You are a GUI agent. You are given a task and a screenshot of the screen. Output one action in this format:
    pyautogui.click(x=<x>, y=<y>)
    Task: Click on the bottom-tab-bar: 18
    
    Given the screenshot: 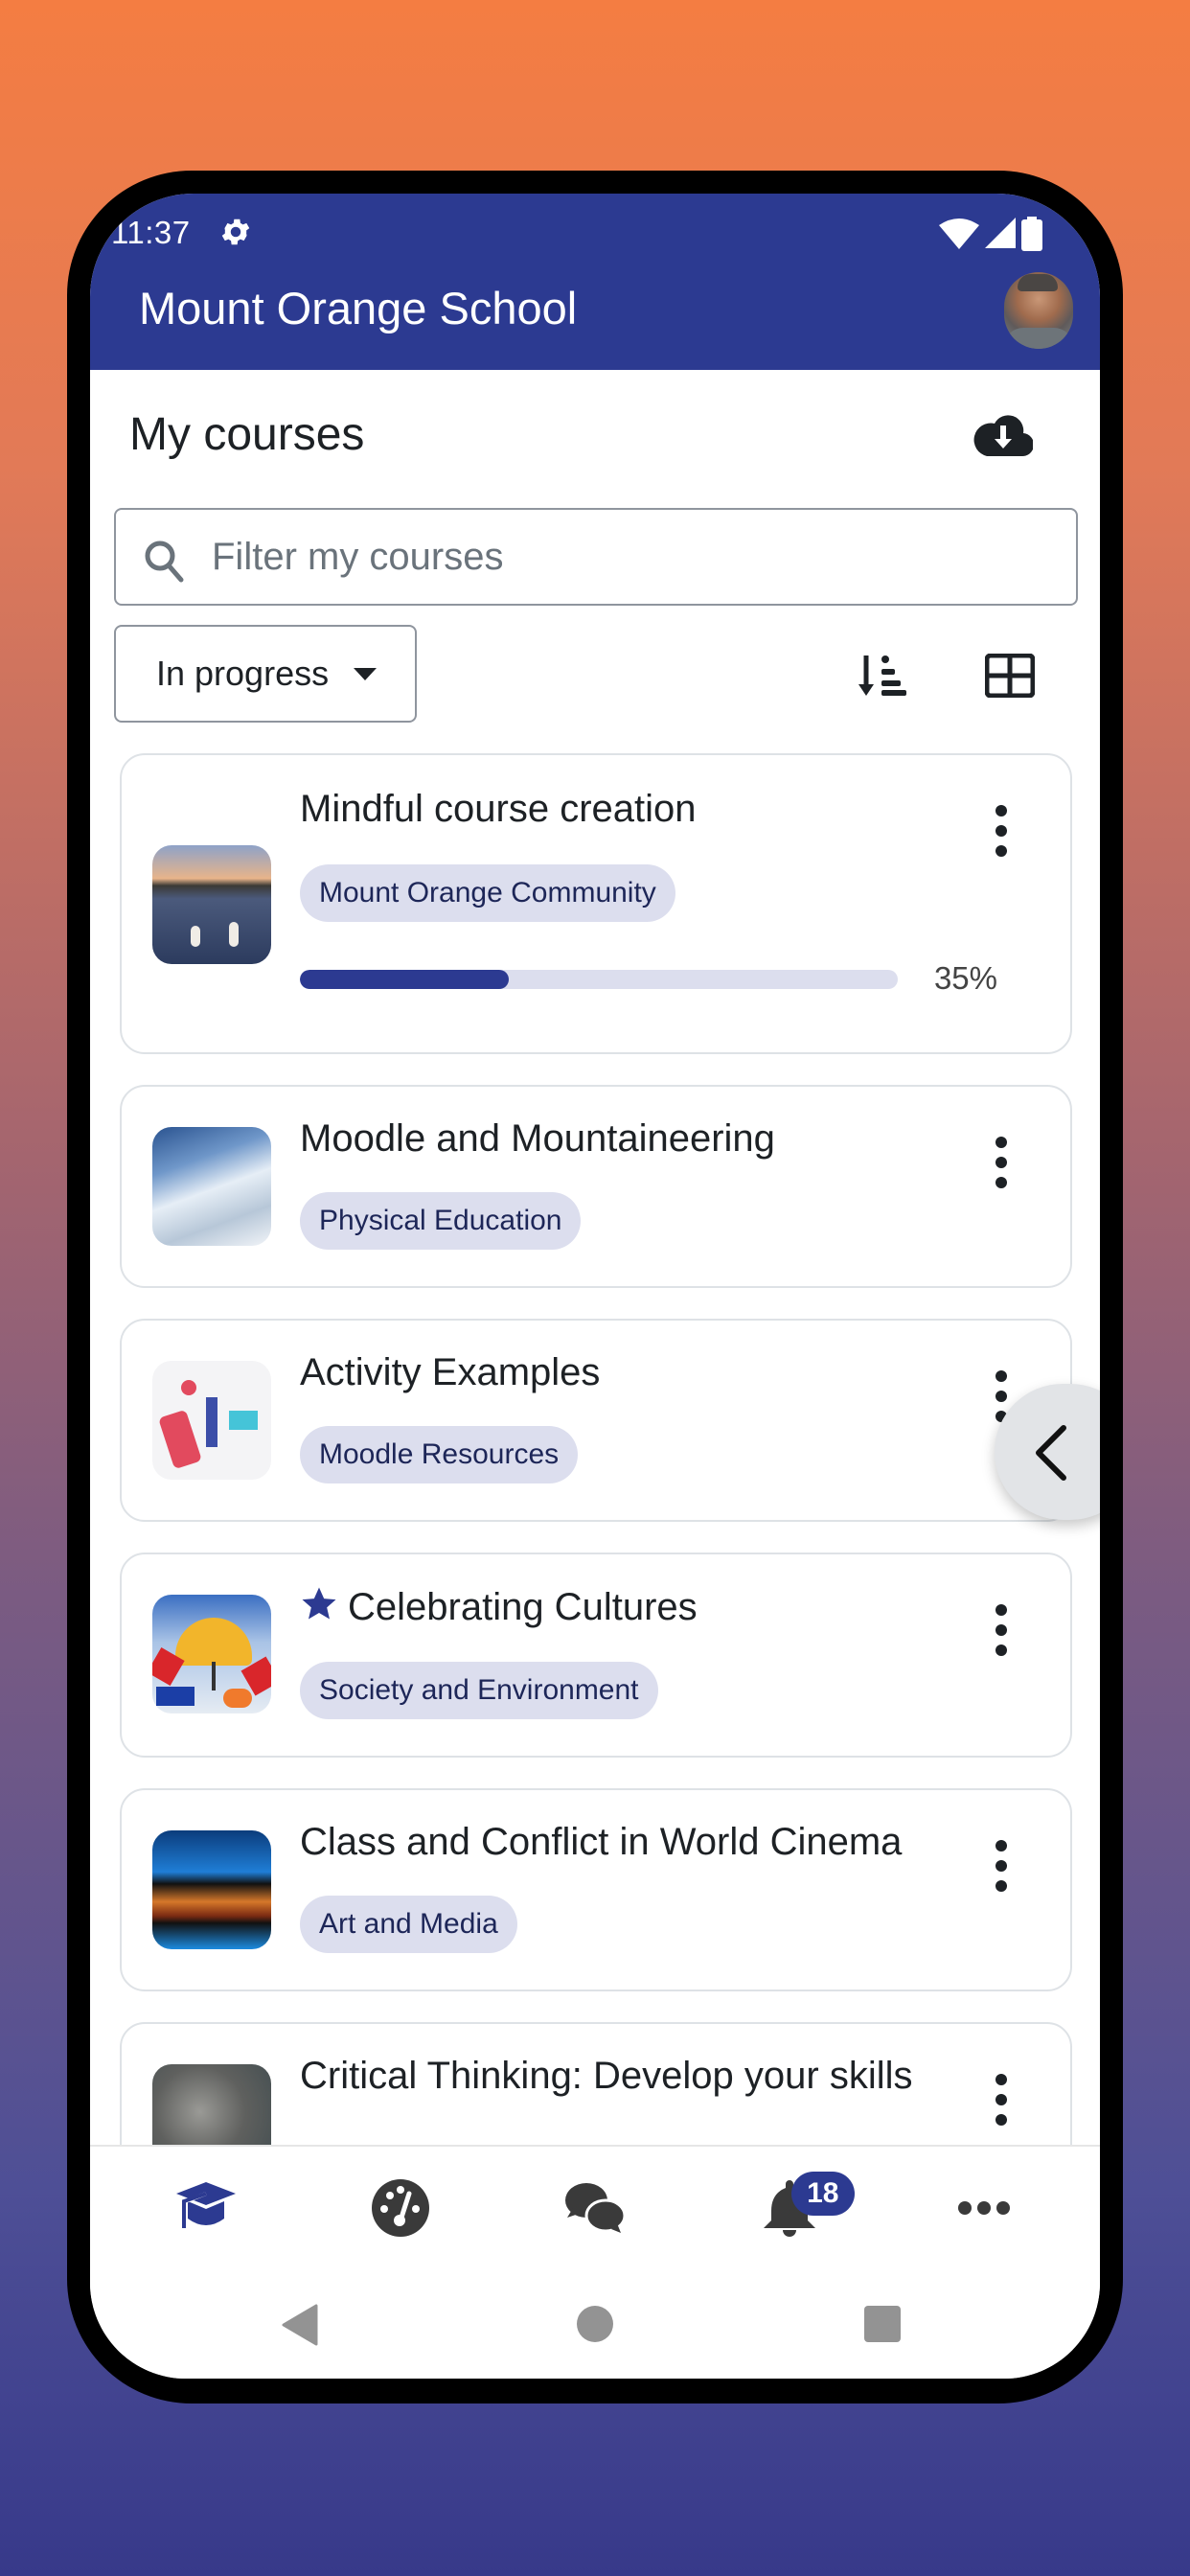 What is the action you would take?
    pyautogui.click(x=595, y=2207)
    